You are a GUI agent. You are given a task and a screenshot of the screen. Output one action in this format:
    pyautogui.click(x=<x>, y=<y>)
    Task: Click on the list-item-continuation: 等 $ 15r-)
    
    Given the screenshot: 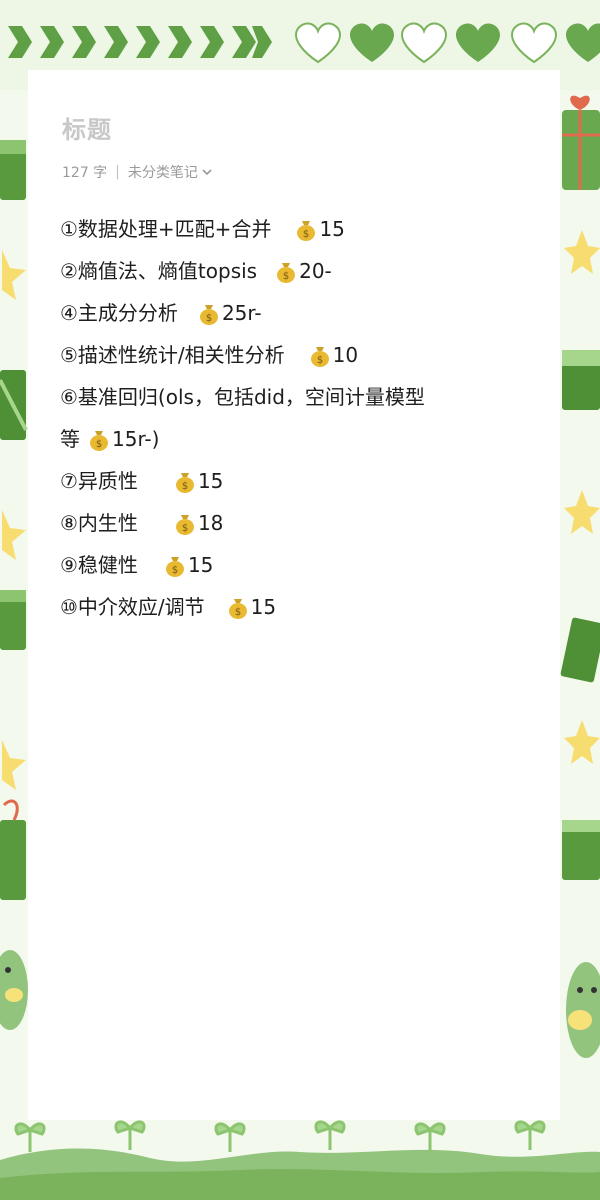 What is the action you would take?
    pyautogui.click(x=295, y=439)
    